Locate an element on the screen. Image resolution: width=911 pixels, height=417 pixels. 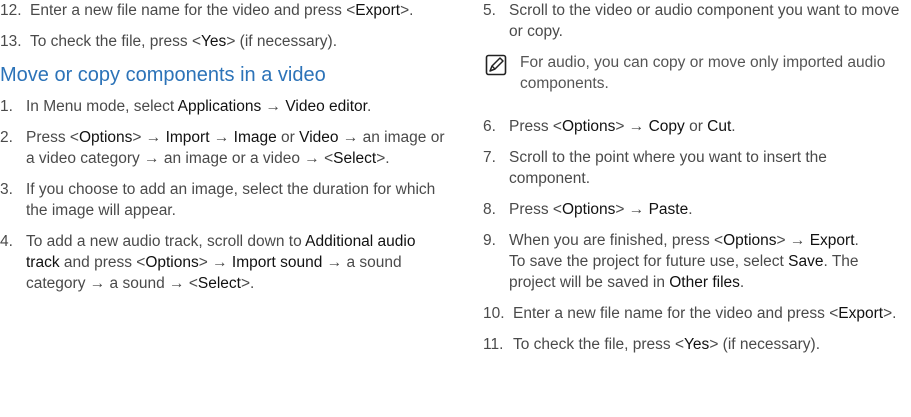
step-number: 7. is located at coordinates (489, 157).